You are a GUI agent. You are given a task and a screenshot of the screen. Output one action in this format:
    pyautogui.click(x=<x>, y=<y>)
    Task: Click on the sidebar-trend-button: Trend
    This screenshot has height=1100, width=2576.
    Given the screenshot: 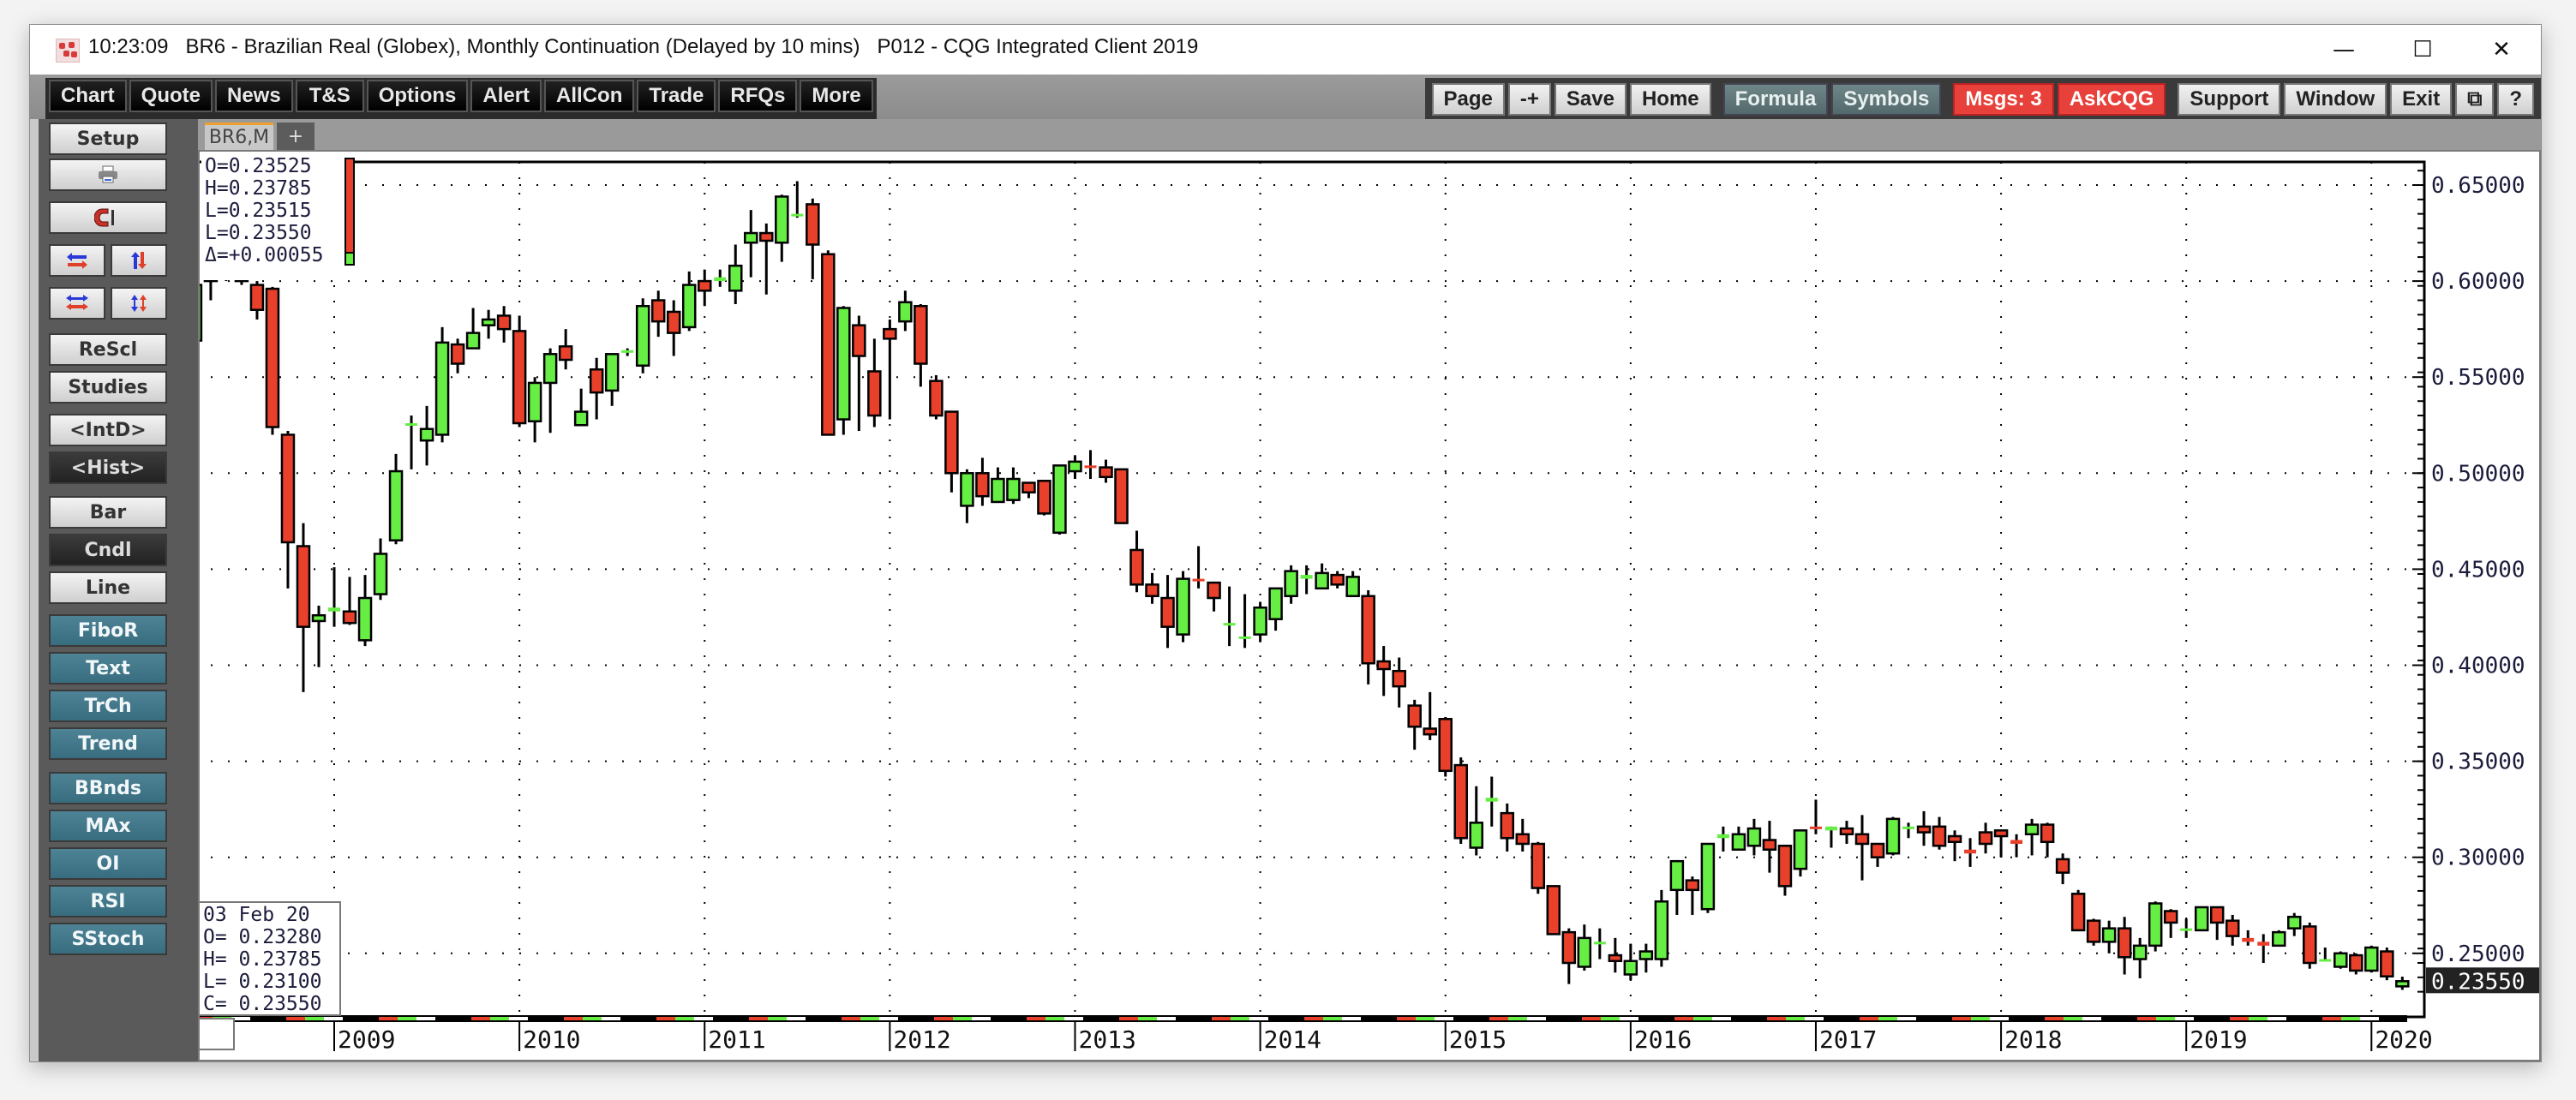 What is the action you would take?
    pyautogui.click(x=108, y=743)
    